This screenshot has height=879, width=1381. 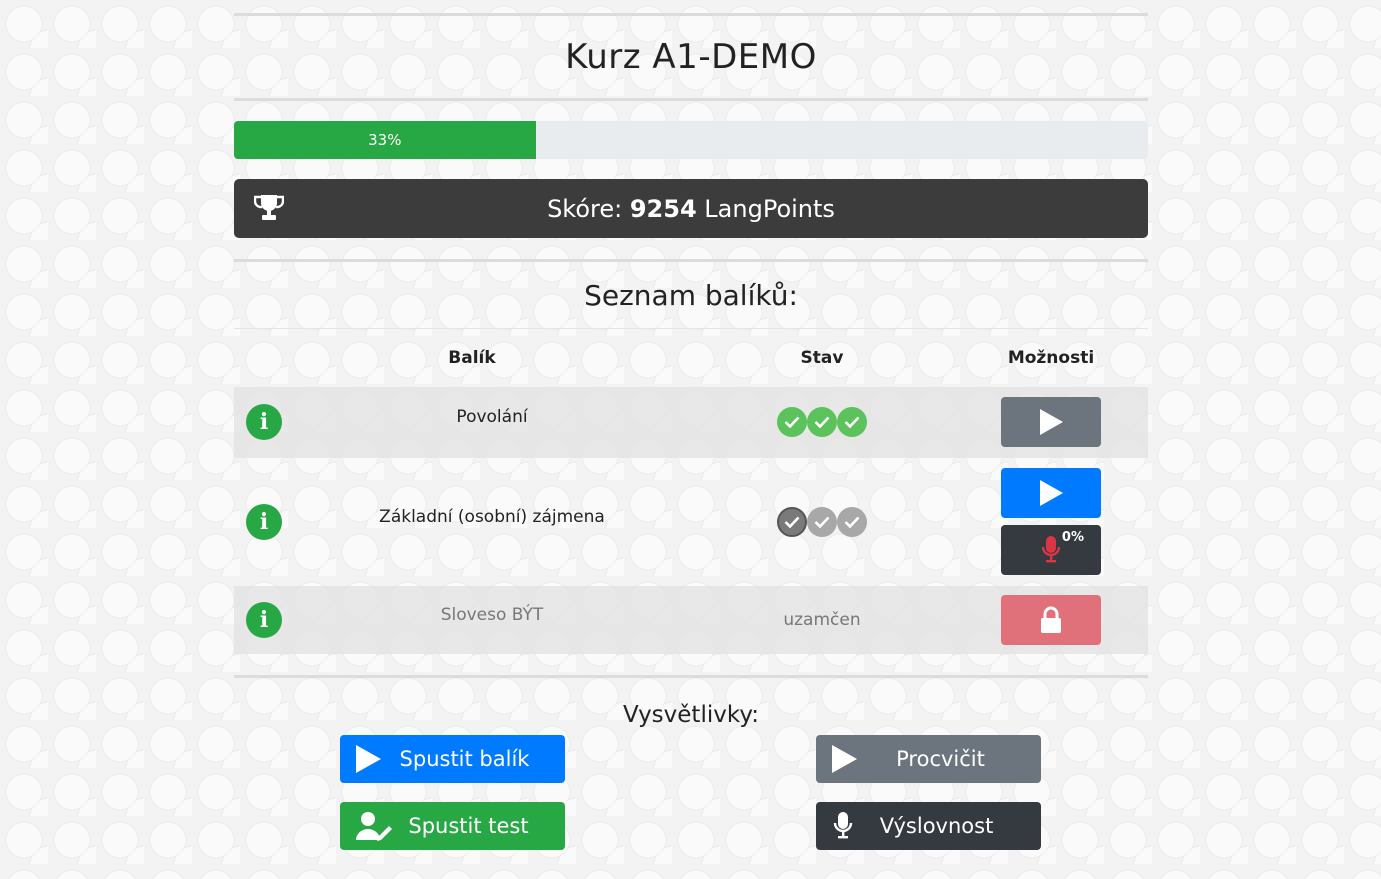 I want to click on start-package-button, so click(x=1051, y=493).